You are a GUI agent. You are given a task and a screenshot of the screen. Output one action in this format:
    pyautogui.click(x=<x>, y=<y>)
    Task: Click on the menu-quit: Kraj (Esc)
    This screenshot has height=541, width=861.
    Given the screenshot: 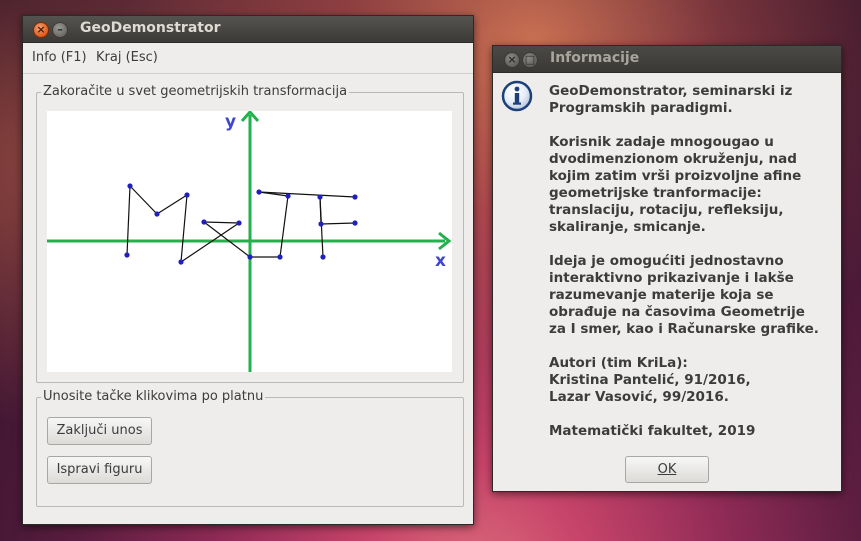 What is the action you would take?
    pyautogui.click(x=127, y=57)
    